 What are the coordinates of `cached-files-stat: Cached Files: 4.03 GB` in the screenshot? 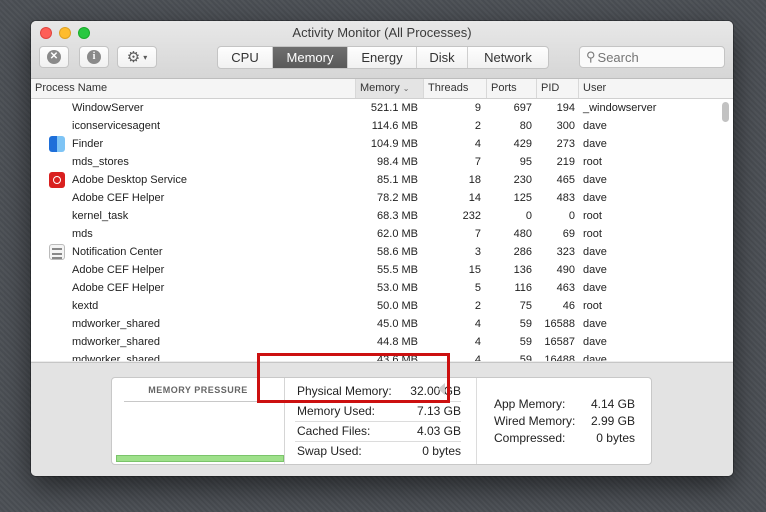 It's located at (379, 431).